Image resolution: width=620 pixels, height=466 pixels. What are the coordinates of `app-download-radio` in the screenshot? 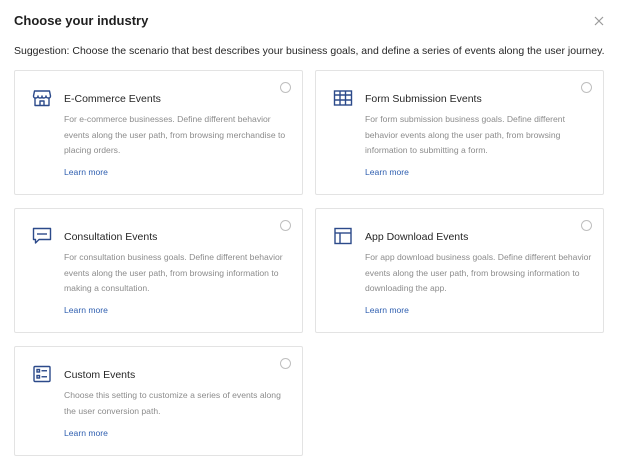 It's located at (586, 225).